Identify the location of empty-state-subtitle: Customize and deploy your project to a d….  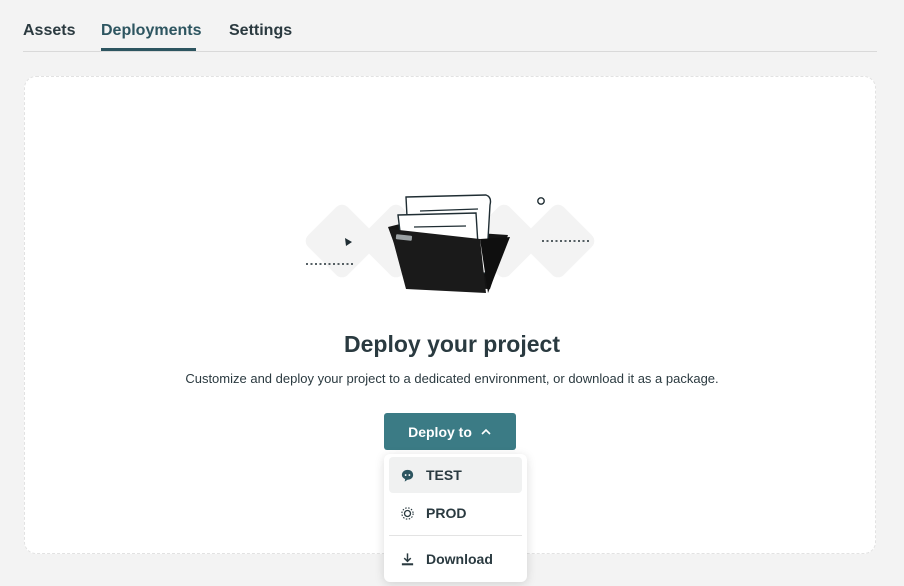
(452, 378).